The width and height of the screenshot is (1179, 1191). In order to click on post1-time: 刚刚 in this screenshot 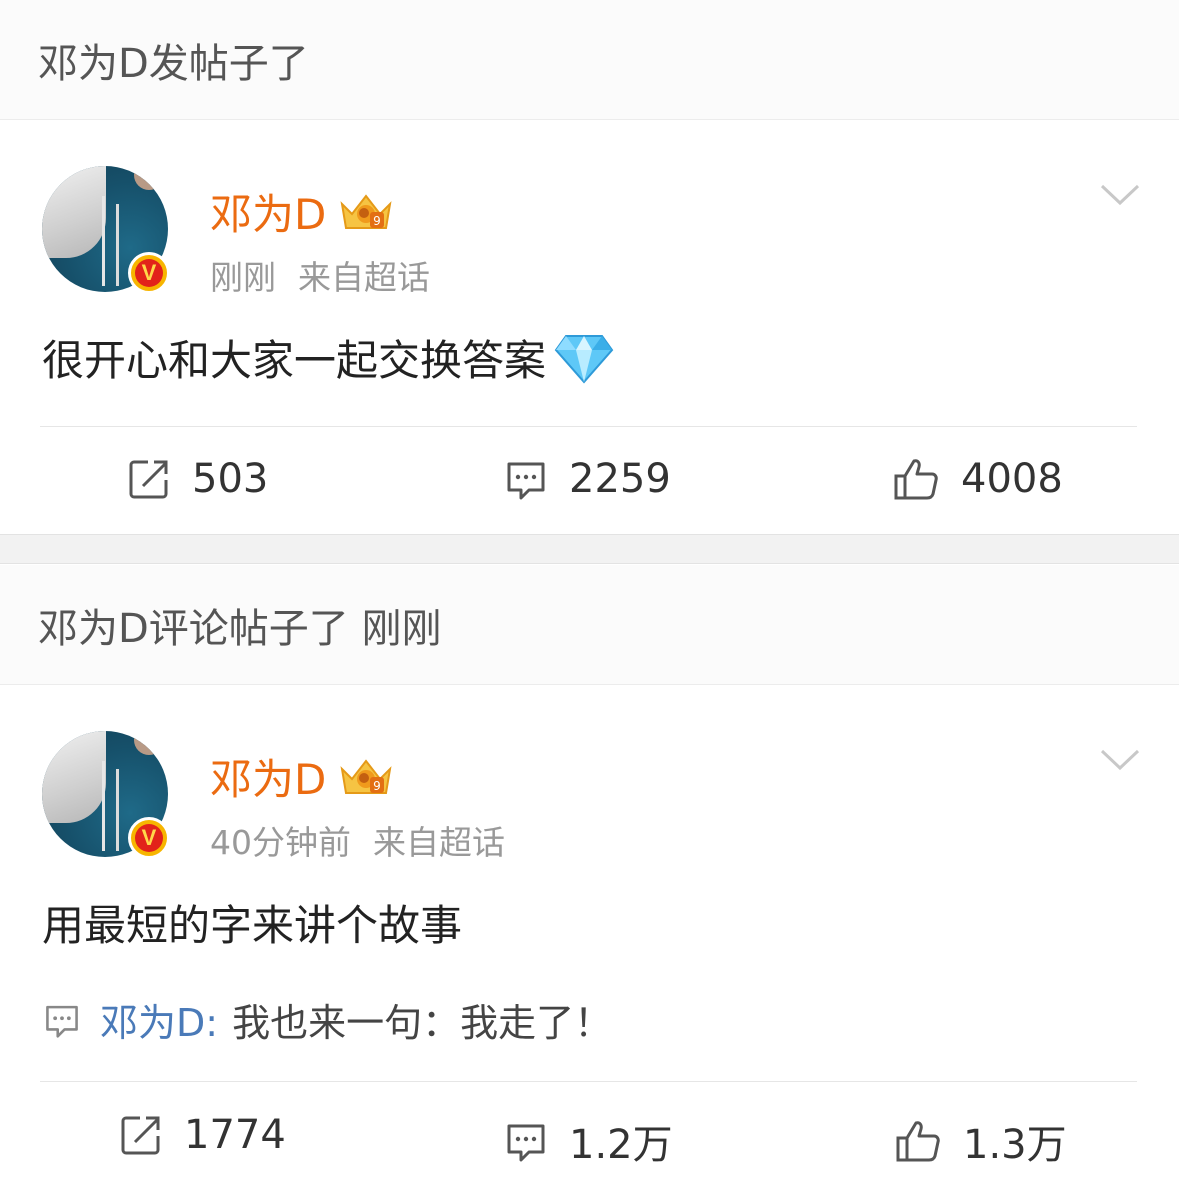, I will do `click(243, 277)`.